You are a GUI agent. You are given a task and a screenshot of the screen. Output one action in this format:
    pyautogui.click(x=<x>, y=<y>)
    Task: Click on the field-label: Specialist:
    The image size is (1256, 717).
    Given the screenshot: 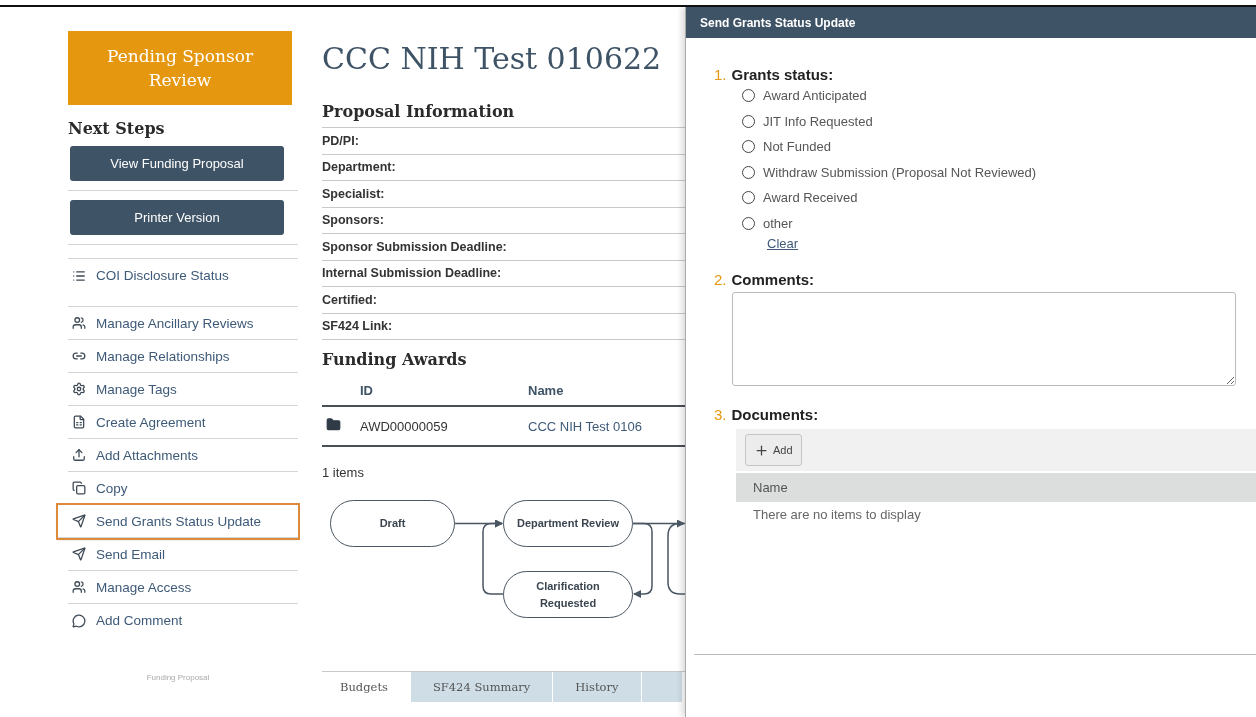 What is the action you would take?
    pyautogui.click(x=353, y=193)
    